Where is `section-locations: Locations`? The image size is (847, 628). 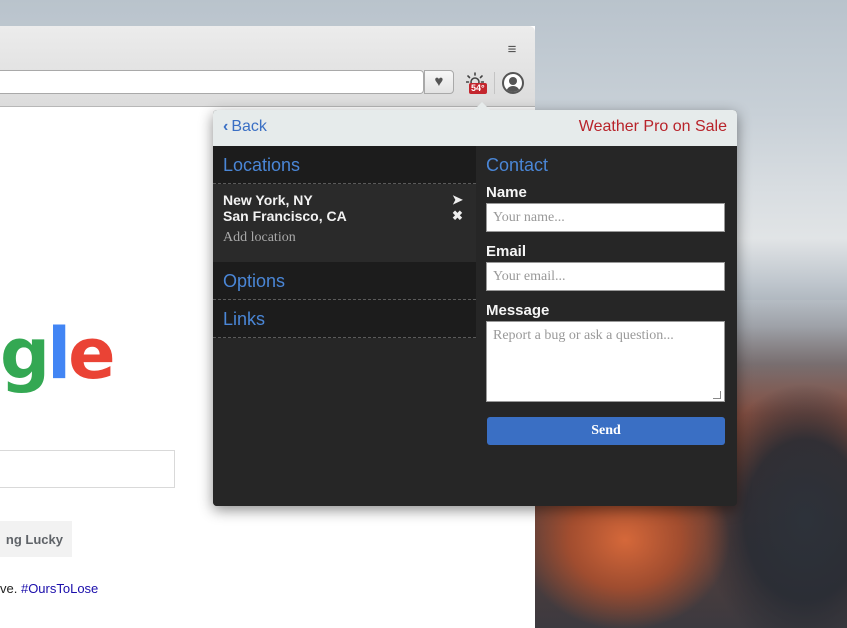
section-locations: Locations is located at coordinates (344, 165).